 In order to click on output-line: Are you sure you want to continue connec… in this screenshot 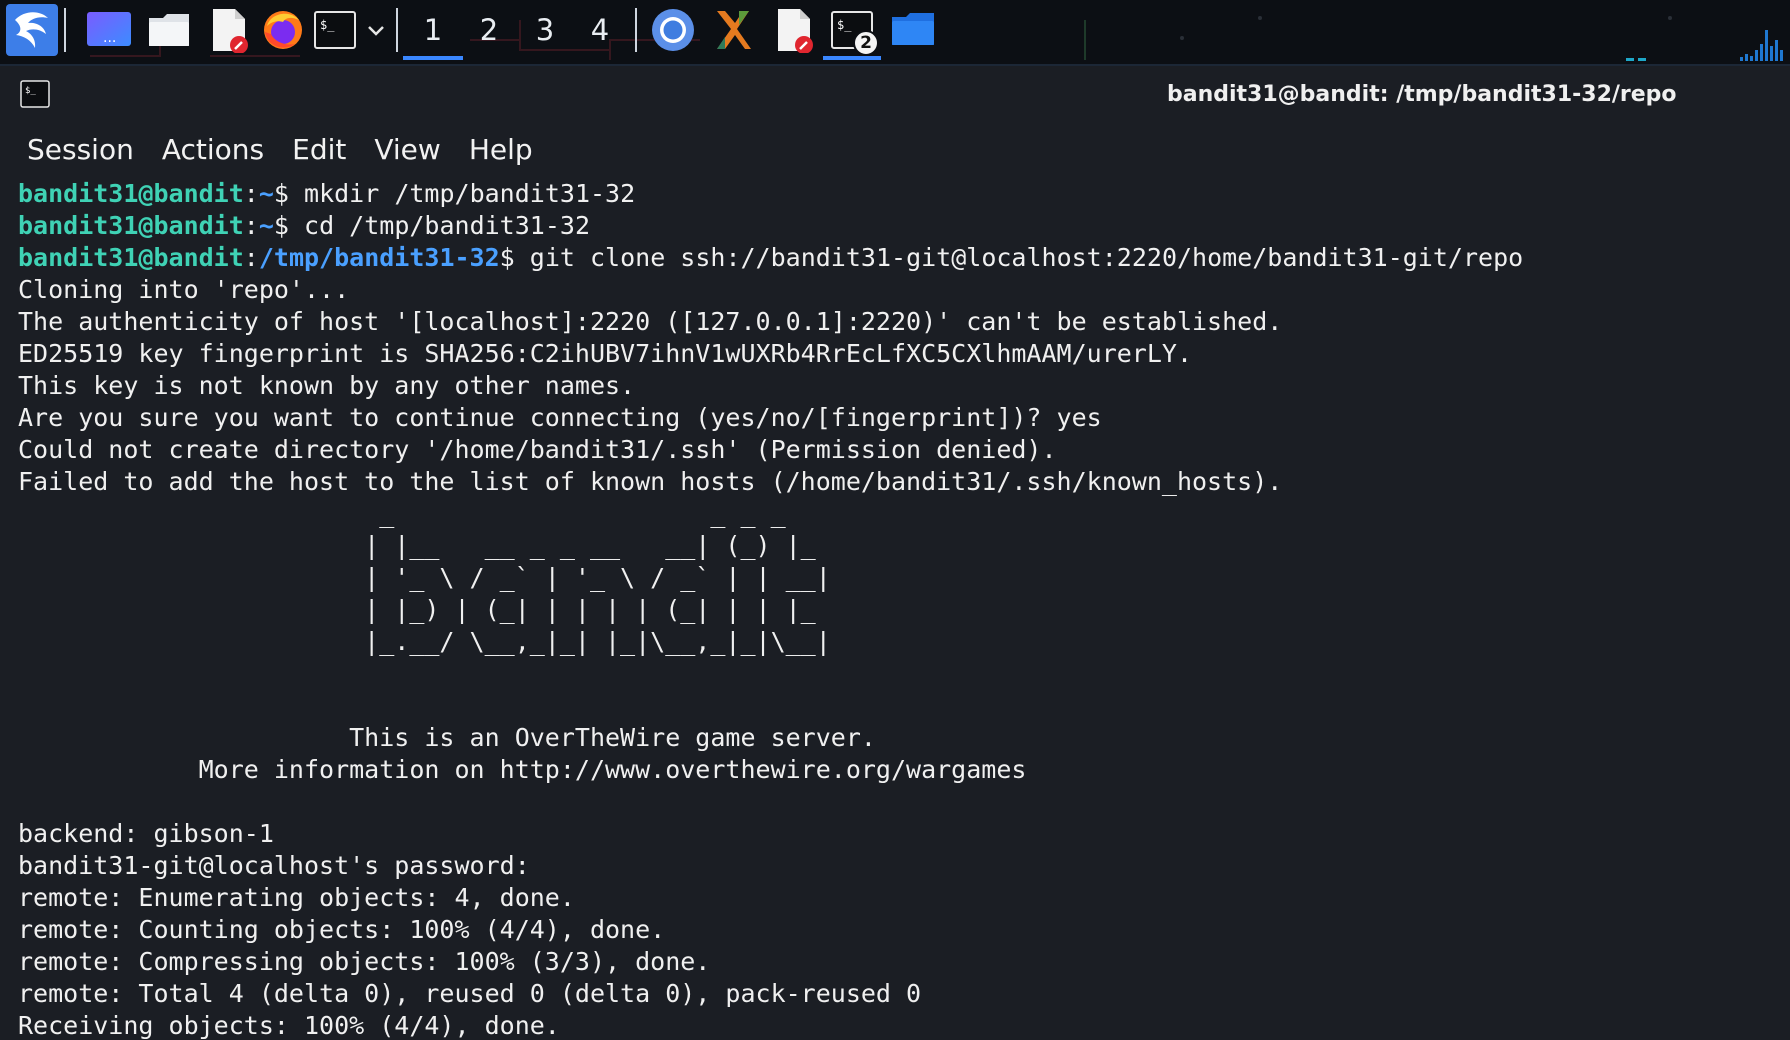, I will do `click(560, 417)`.